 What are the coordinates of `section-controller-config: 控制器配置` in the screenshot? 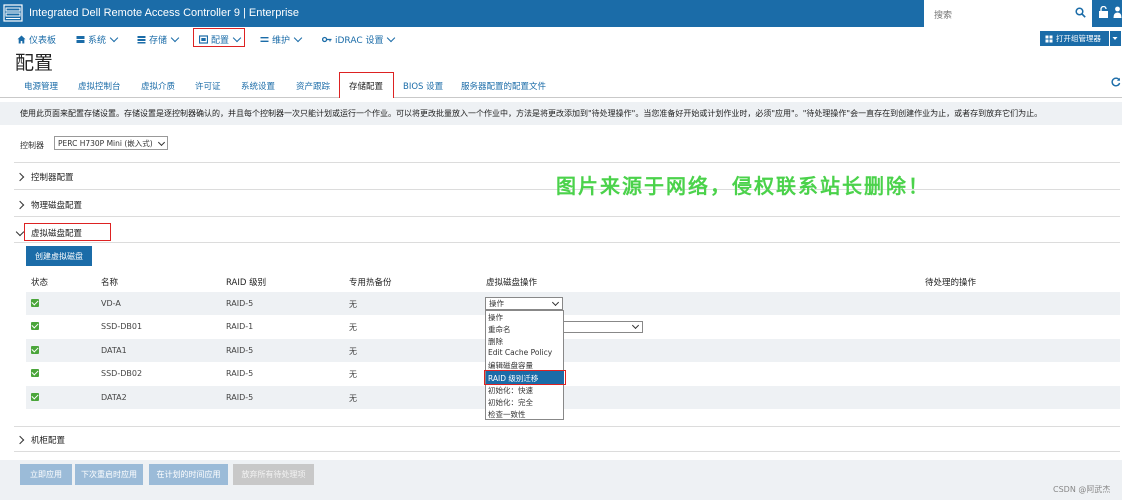 It's located at (44, 177).